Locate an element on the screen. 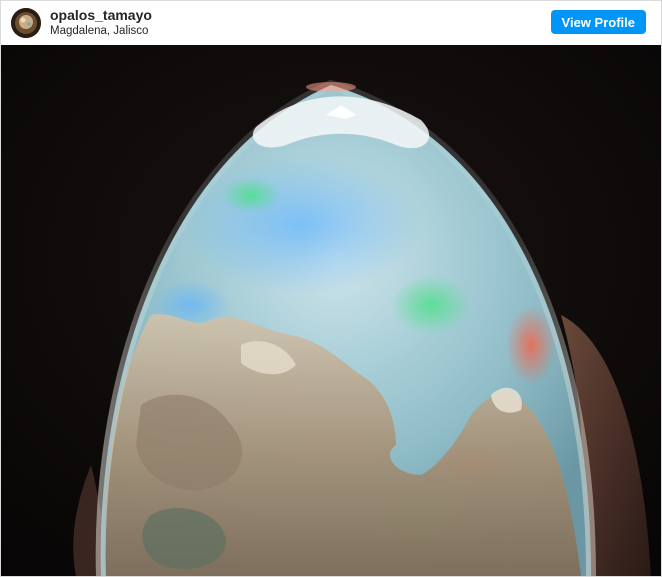 The image size is (662, 577). tip-glow is located at coordinates (331, 87).